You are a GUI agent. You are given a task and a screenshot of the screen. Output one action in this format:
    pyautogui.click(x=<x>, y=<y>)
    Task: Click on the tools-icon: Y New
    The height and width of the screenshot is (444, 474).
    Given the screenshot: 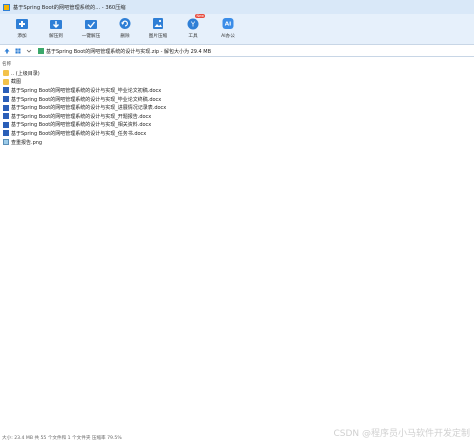 What is the action you would take?
    pyautogui.click(x=196, y=22)
    